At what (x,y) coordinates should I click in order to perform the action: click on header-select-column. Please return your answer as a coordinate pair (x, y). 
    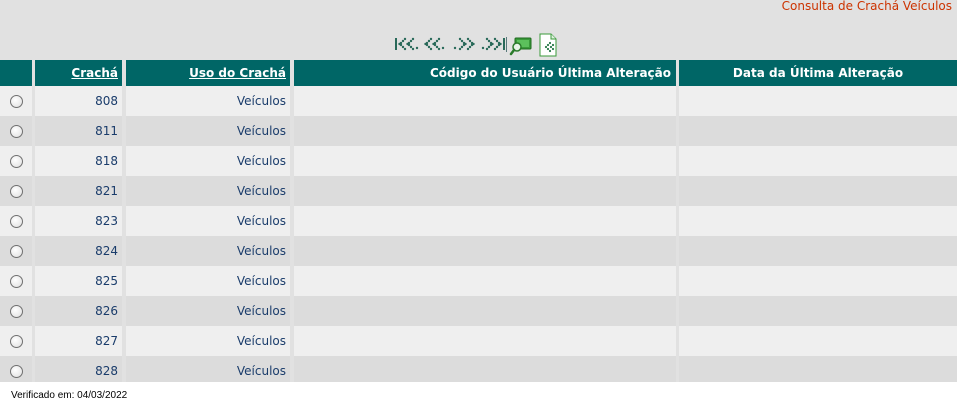
    Looking at the image, I should click on (16, 73).